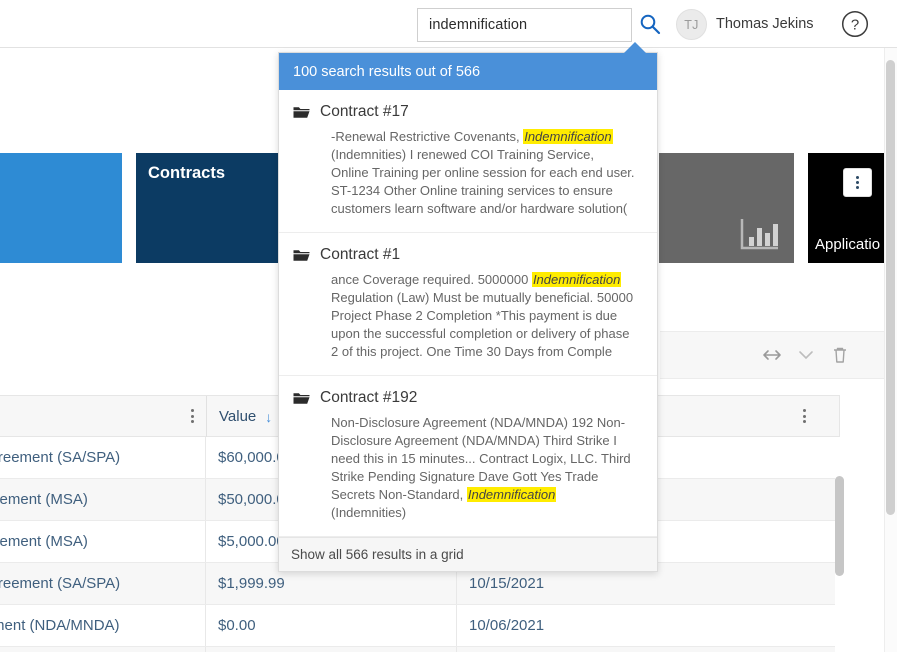 The width and height of the screenshot is (897, 652). I want to click on search-result-title-row: Contract #1, so click(466, 255).